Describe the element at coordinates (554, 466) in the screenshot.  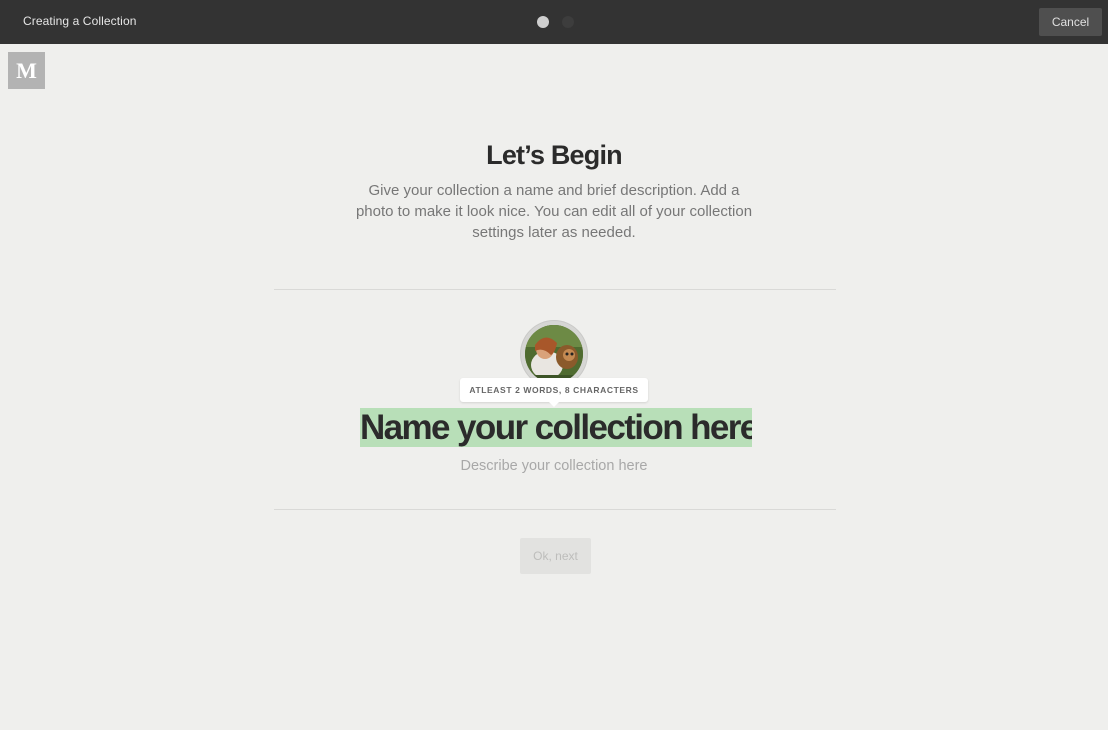
I see `collection-description-input: Describe your collection here` at that location.